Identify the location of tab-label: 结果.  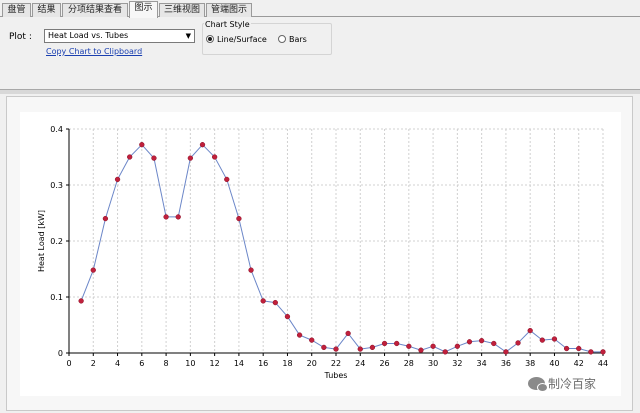
(46, 10).